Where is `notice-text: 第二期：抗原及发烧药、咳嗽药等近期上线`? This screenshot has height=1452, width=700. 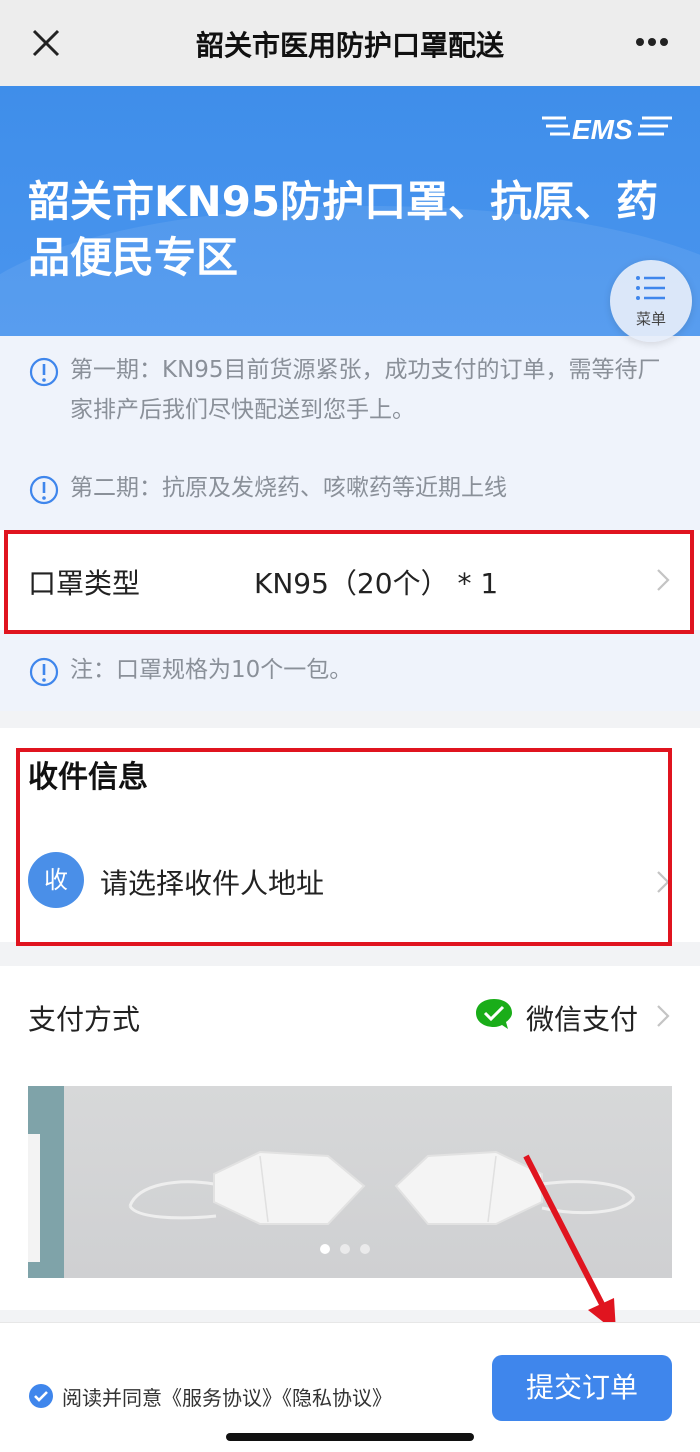 notice-text: 第二期：抗原及发烧药、咳嗽药等近期上线 is located at coordinates (288, 488).